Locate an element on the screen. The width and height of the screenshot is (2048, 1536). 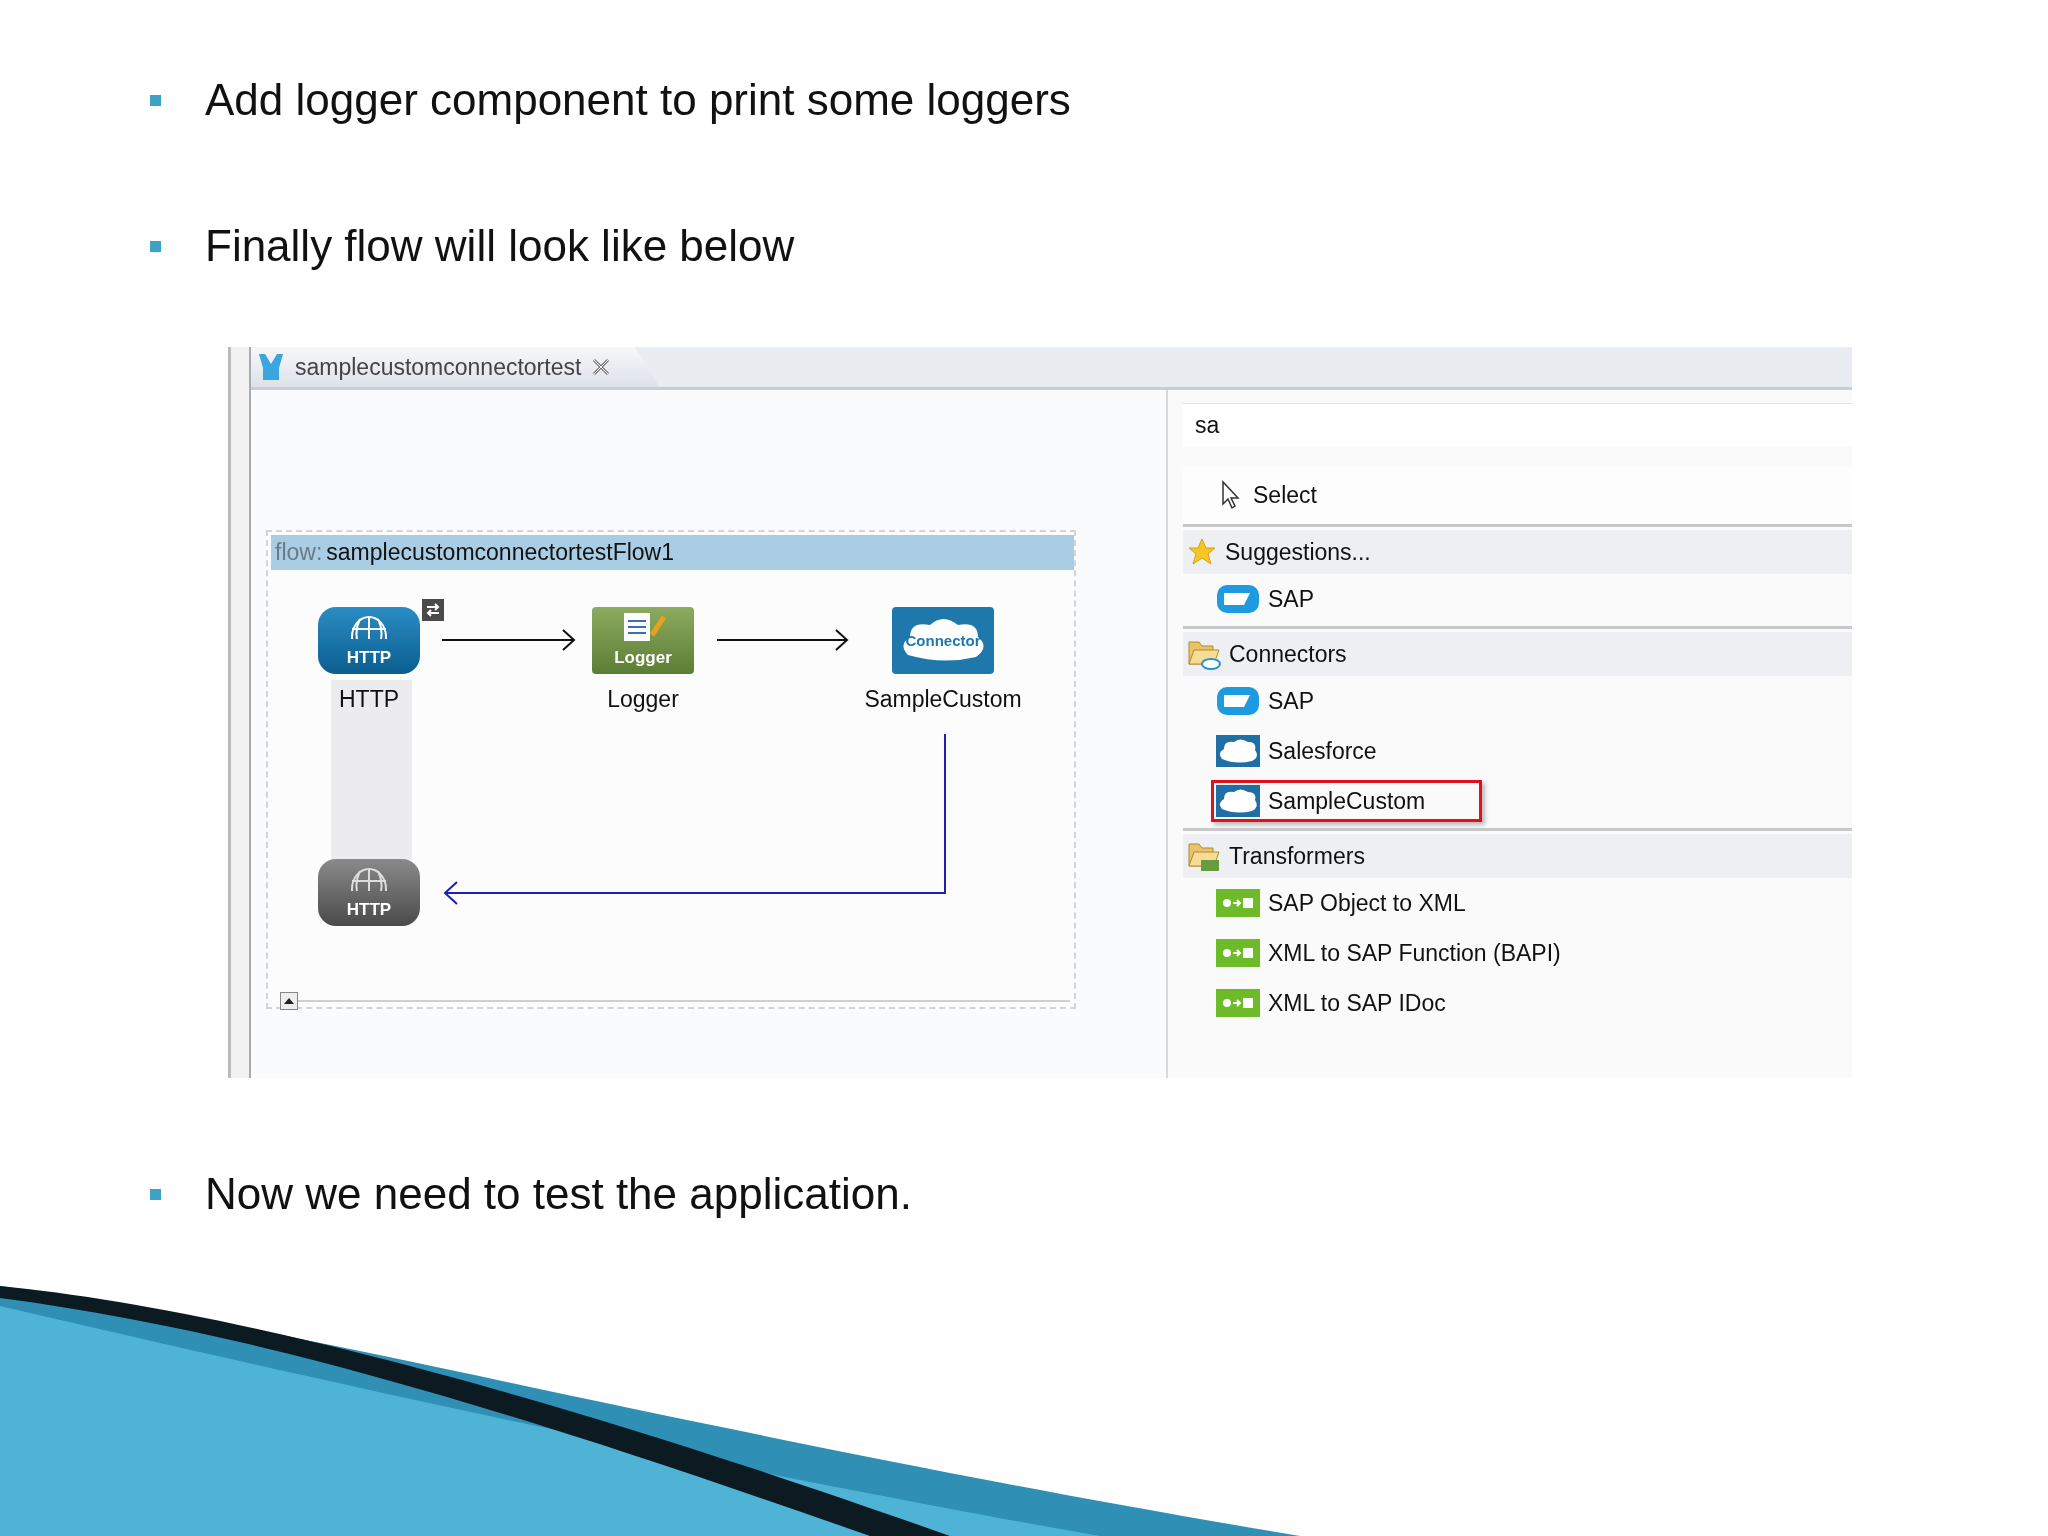
http-node: HTTP is located at coordinates (369, 640).